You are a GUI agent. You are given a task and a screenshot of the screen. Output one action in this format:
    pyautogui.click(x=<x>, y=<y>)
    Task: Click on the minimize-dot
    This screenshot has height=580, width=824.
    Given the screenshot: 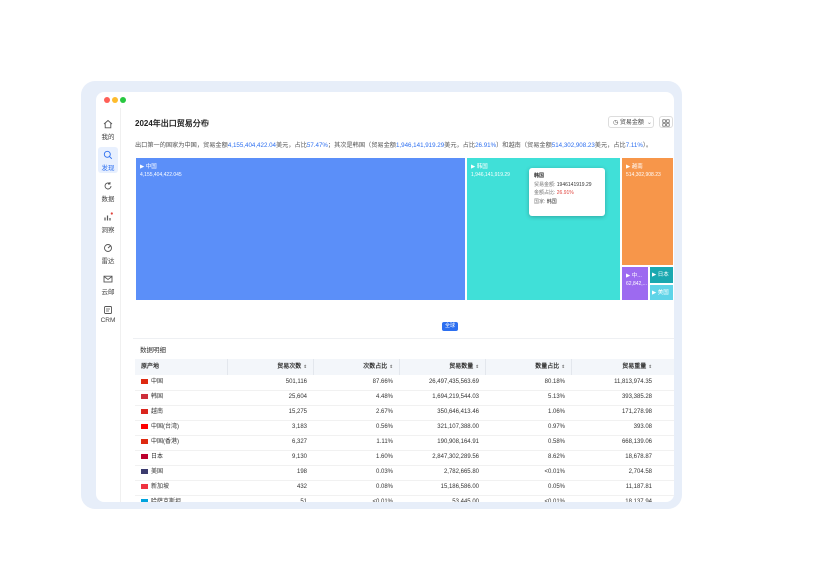 What is the action you would take?
    pyautogui.click(x=115, y=100)
    